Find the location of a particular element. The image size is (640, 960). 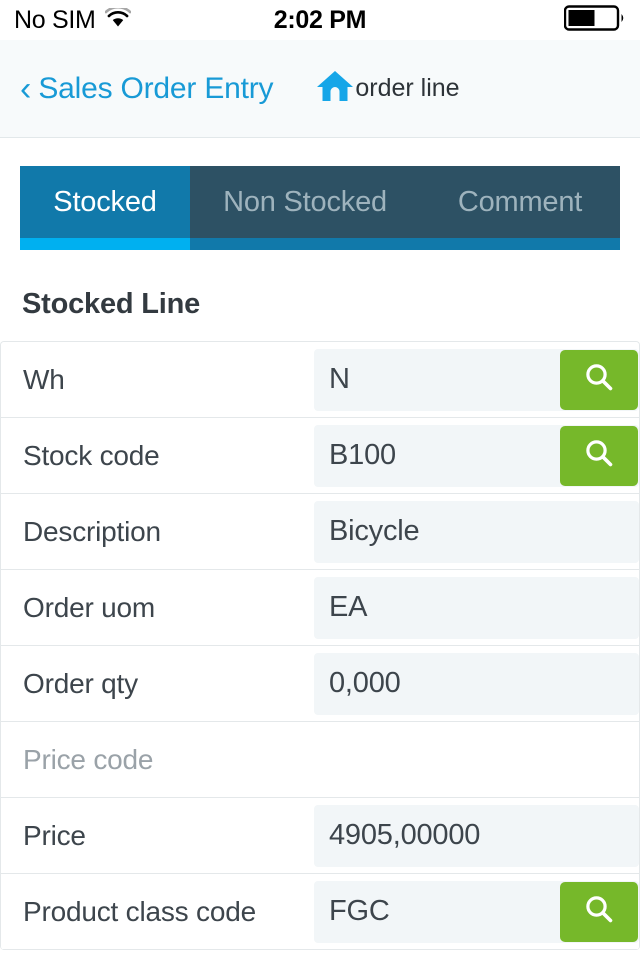

tab-stocked: Stocked is located at coordinates (105, 202).